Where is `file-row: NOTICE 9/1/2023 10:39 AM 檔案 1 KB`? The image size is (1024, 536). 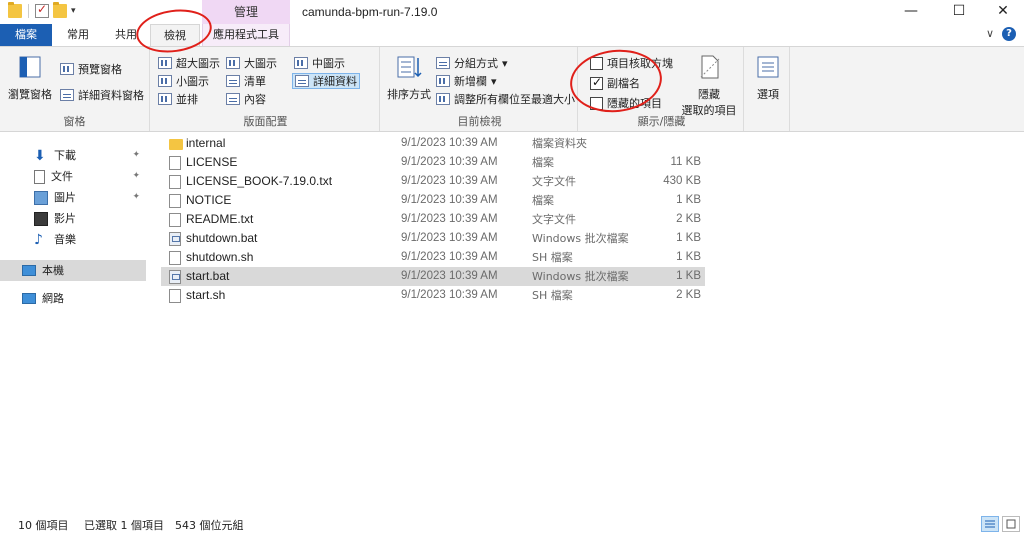 file-row: NOTICE 9/1/2023 10:39 AM 檔案 1 KB is located at coordinates (433, 200).